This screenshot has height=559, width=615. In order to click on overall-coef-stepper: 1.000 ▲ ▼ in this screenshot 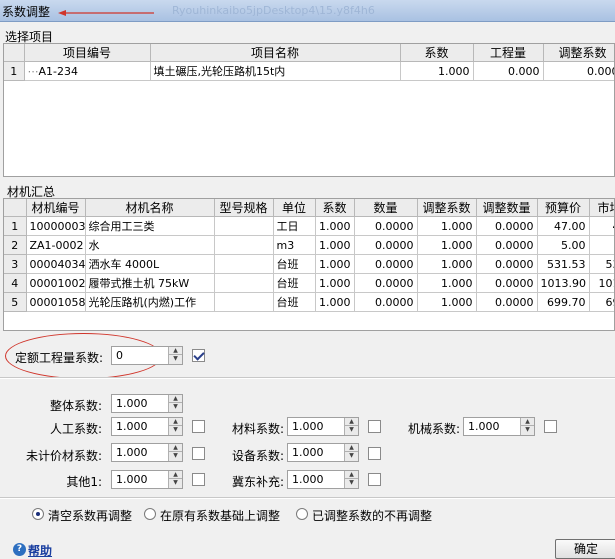, I will do `click(147, 403)`.